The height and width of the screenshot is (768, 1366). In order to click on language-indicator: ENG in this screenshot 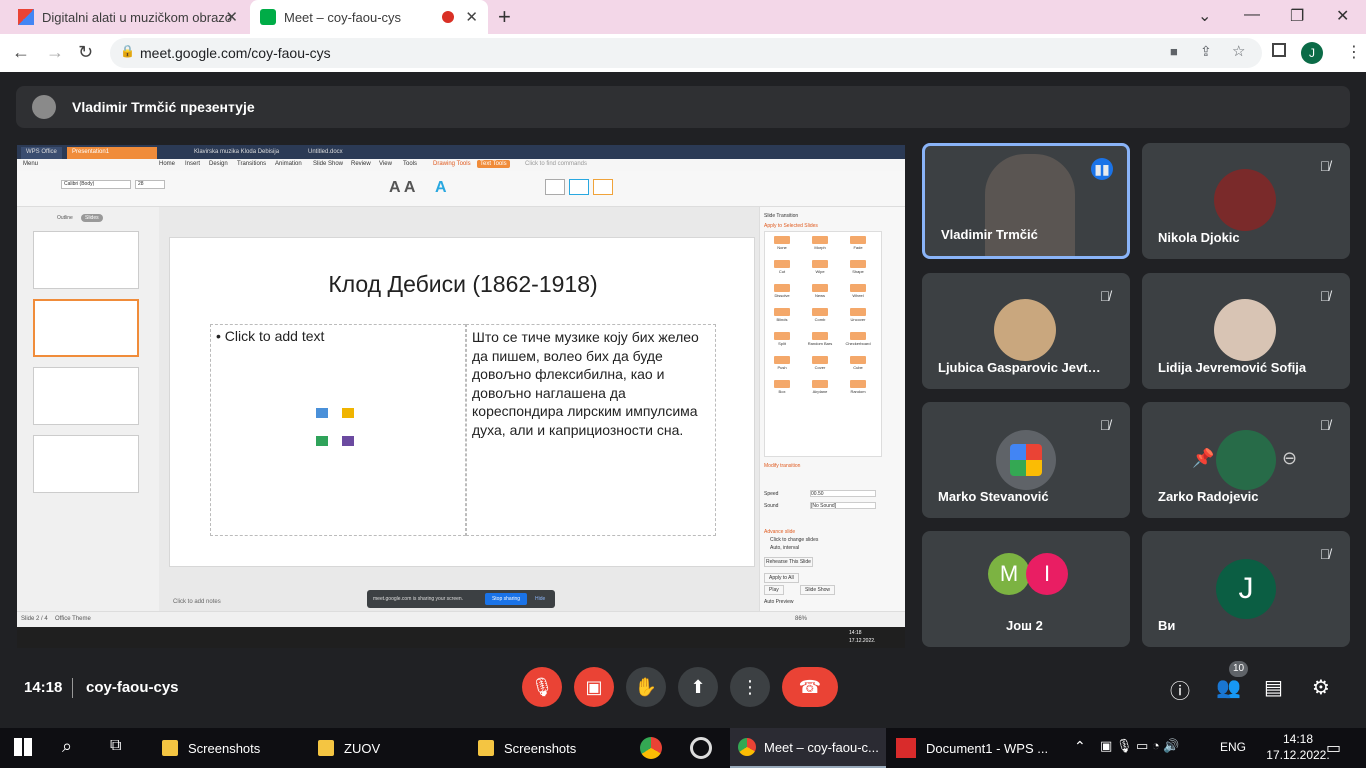, I will do `click(1233, 747)`.